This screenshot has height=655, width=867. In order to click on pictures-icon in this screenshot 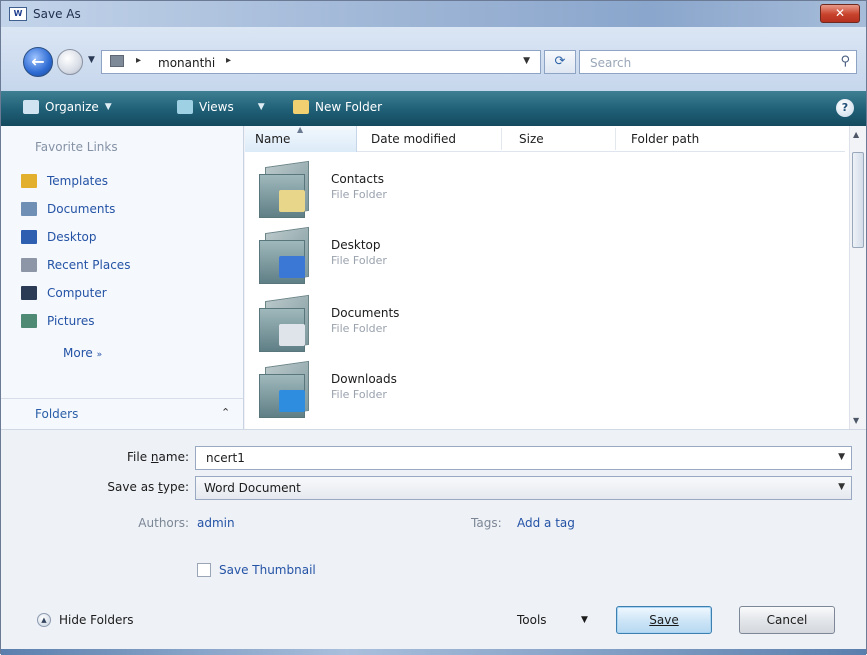, I will do `click(29, 321)`.